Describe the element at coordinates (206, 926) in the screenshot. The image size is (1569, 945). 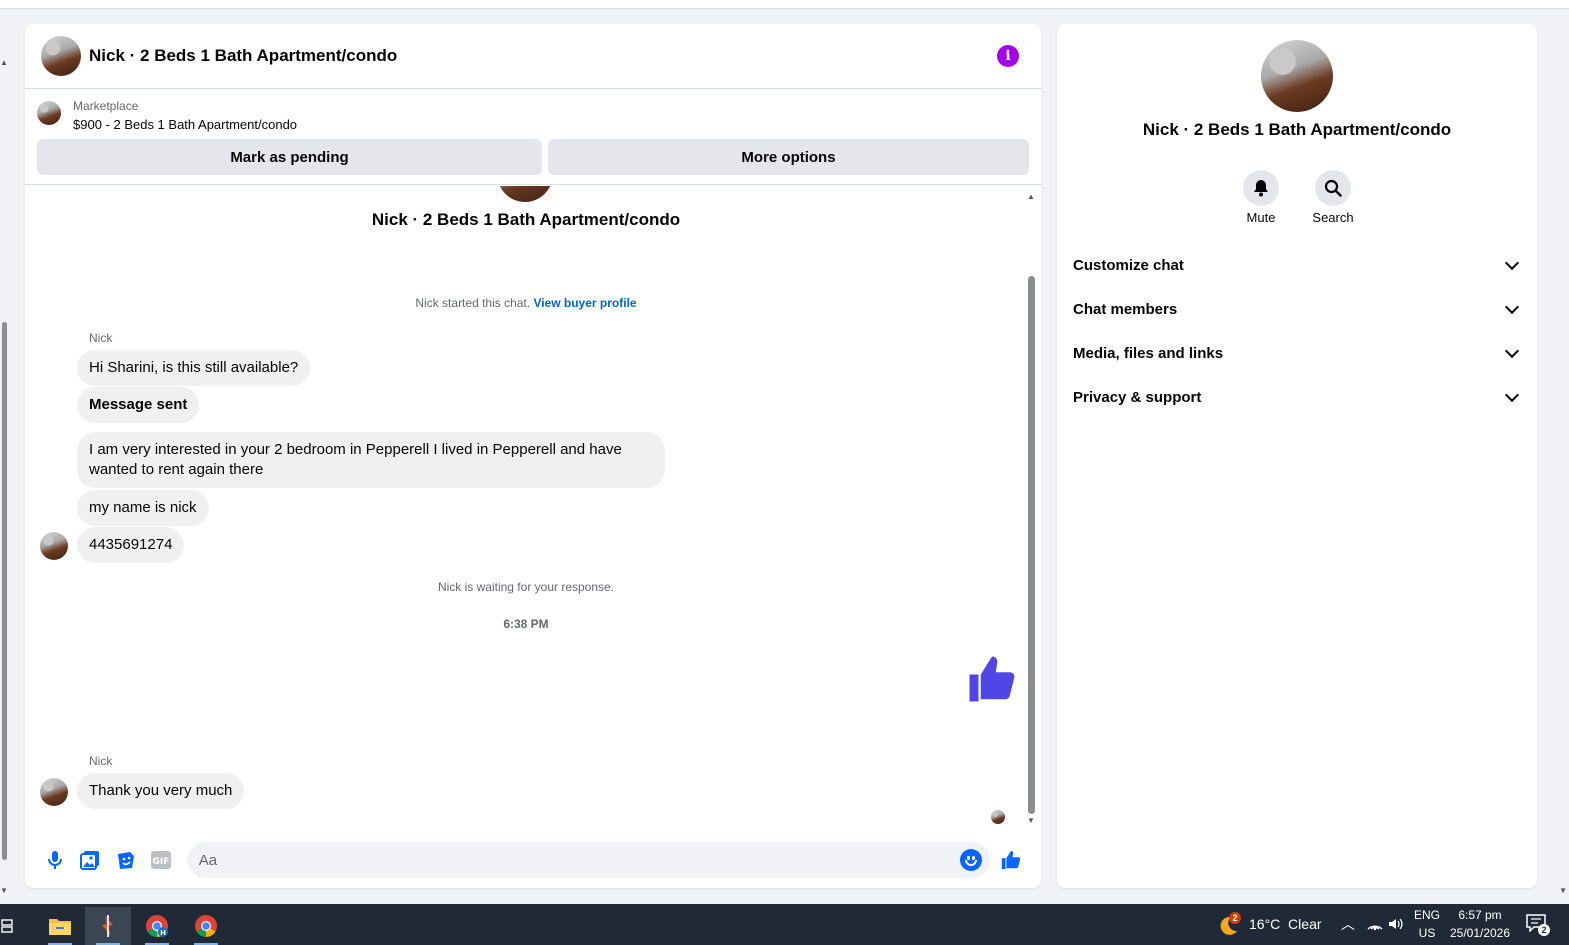
I see `chrome-icon` at that location.